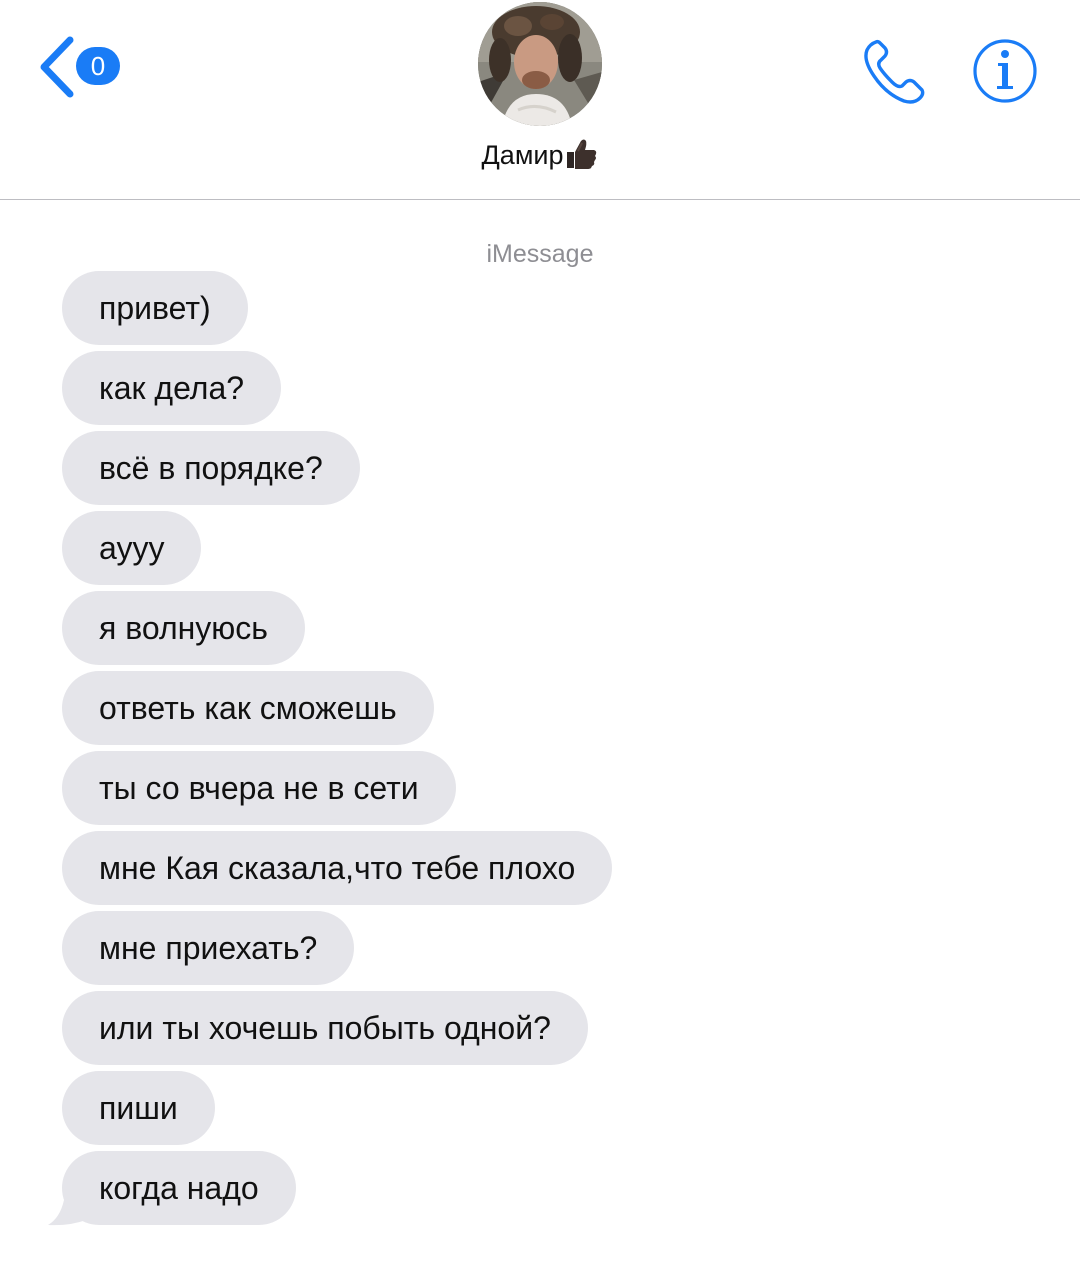 The image size is (1080, 1262). Describe the element at coordinates (208, 948) in the screenshot. I see `message-bubble: мне приехать?` at that location.